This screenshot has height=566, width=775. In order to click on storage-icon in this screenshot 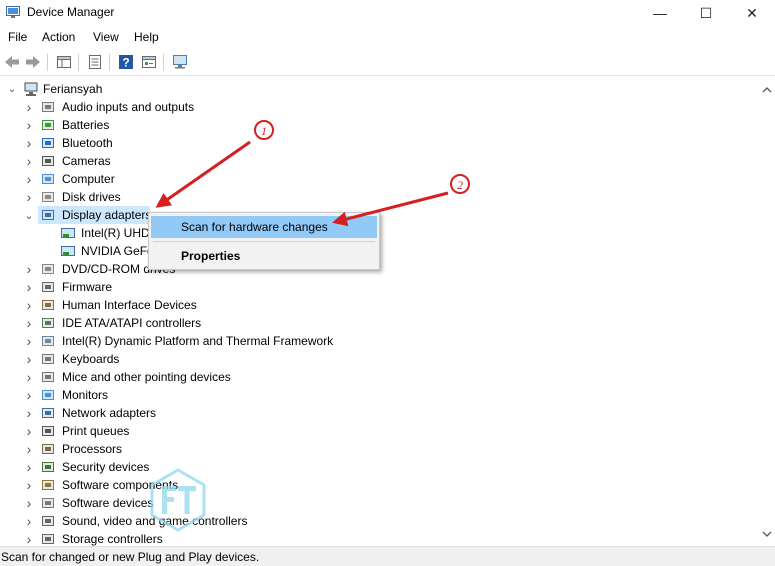, I will do `click(48, 539)`.